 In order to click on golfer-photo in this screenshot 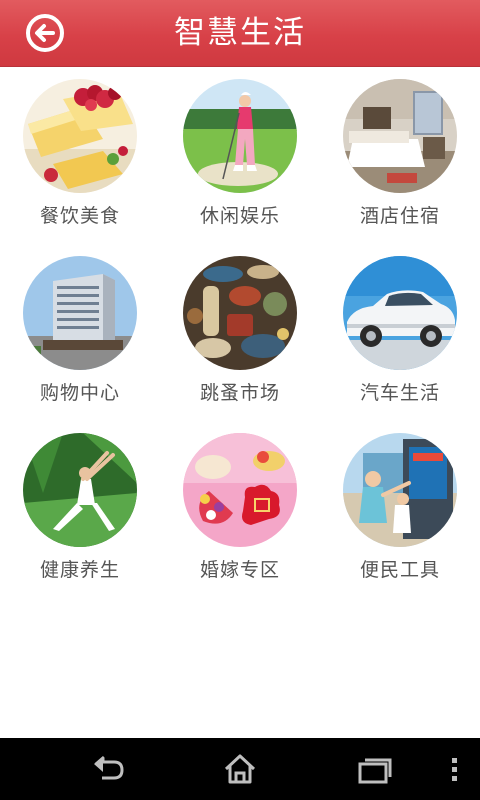, I will do `click(240, 136)`.